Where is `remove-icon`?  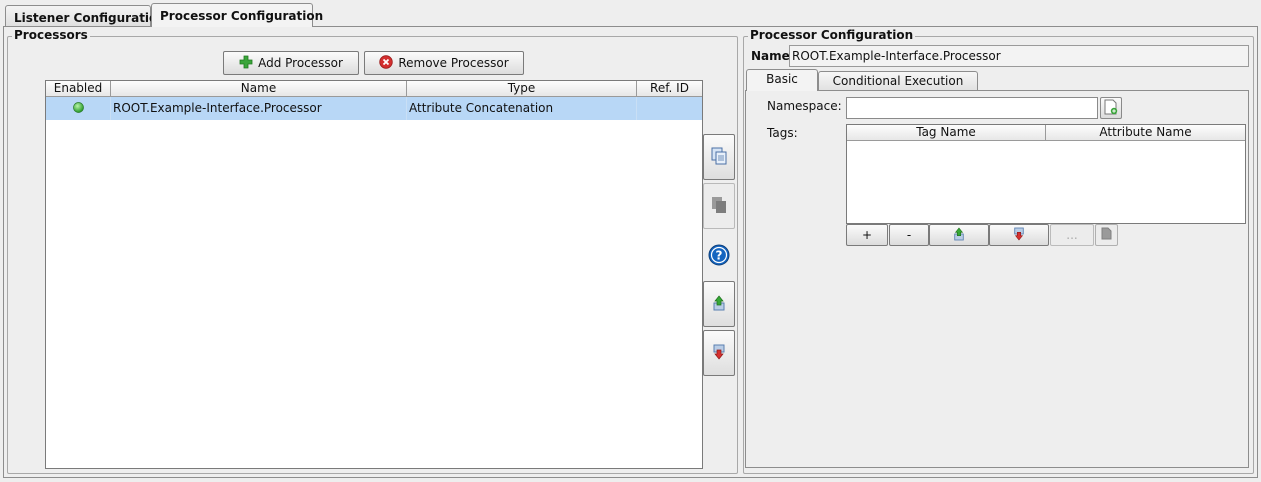
remove-icon is located at coordinates (386, 63).